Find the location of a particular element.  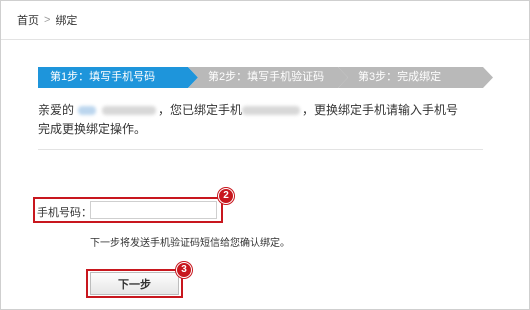

hint-text: 下一步将发送手机验证码短信给您确认绑定。 is located at coordinates (190, 243).